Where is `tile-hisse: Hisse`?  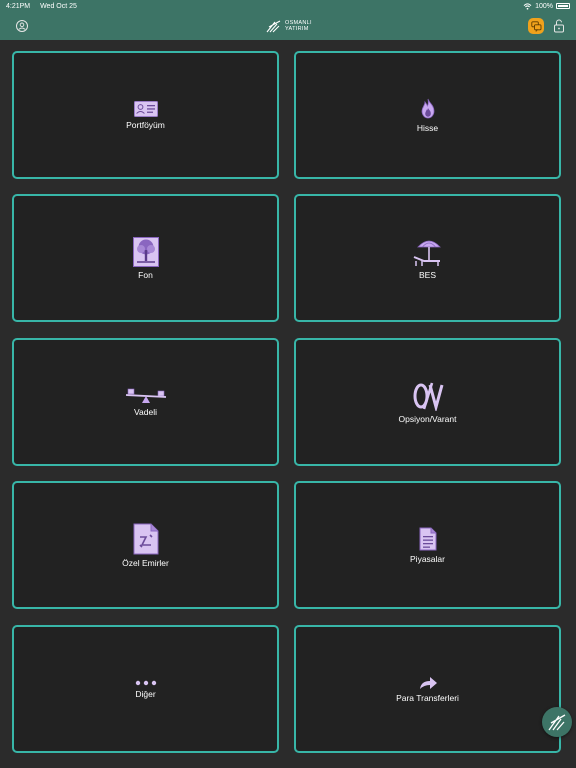 tile-hisse: Hisse is located at coordinates (427, 115).